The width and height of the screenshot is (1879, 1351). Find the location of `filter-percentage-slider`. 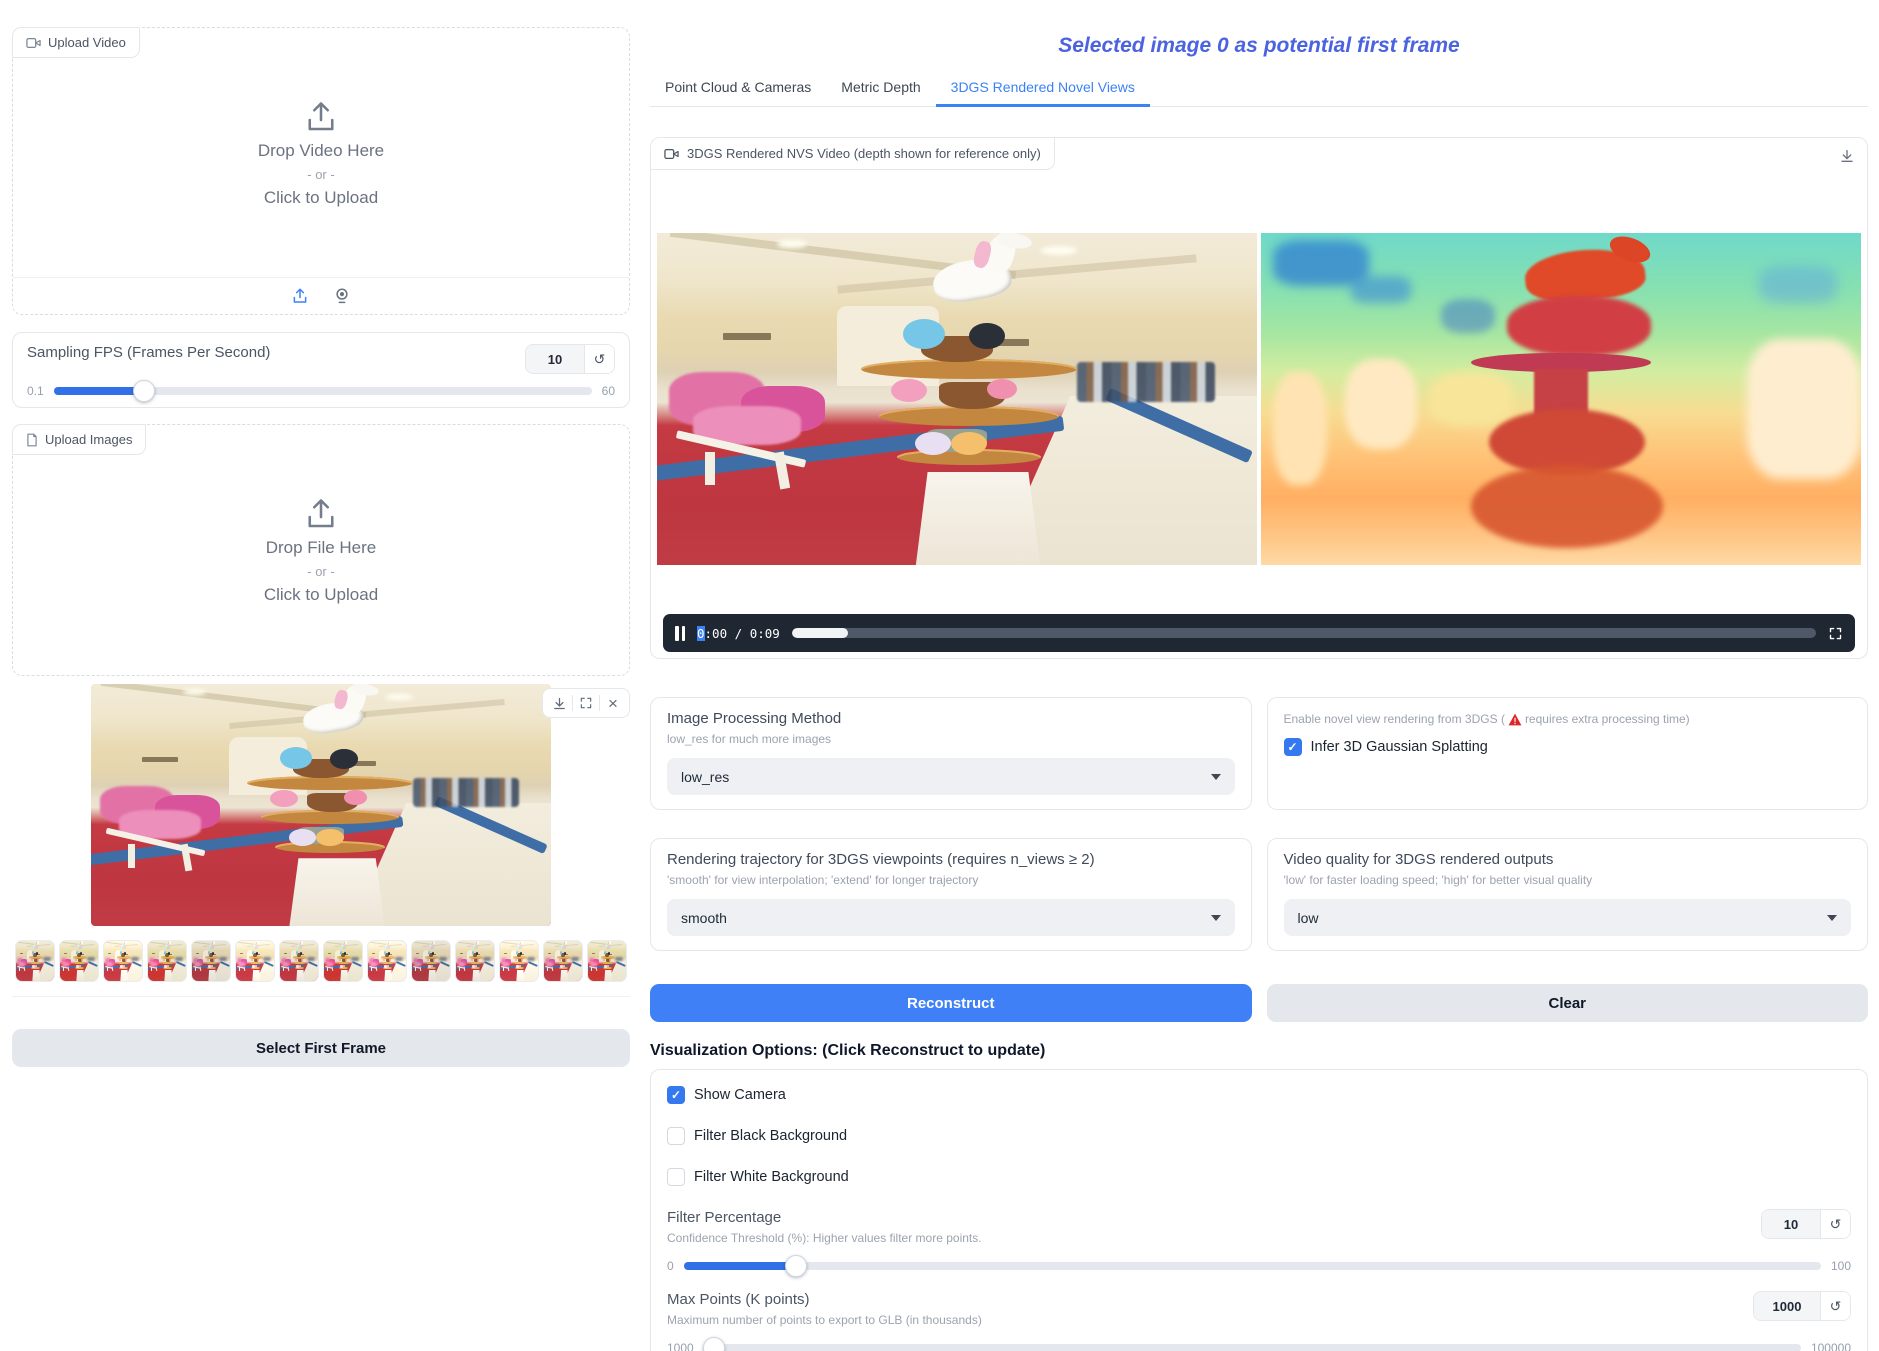

filter-percentage-slider is located at coordinates (1252, 1266).